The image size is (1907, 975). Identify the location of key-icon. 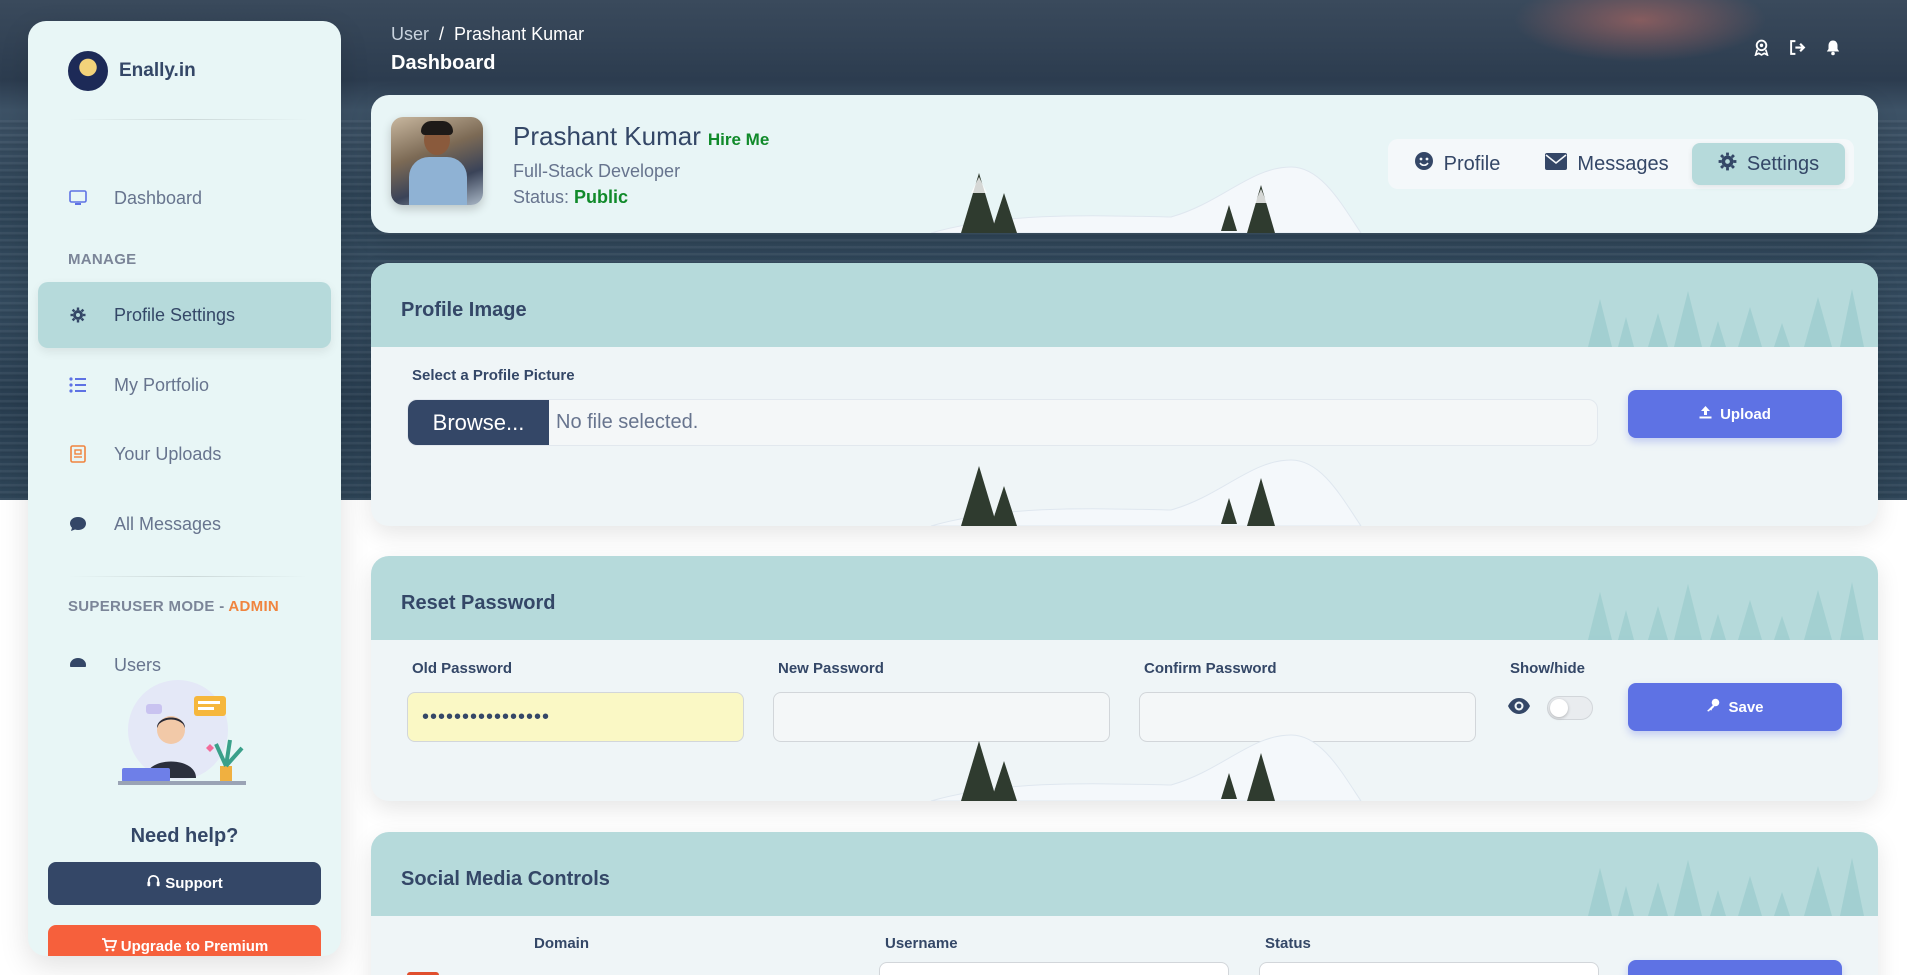
(1713, 707).